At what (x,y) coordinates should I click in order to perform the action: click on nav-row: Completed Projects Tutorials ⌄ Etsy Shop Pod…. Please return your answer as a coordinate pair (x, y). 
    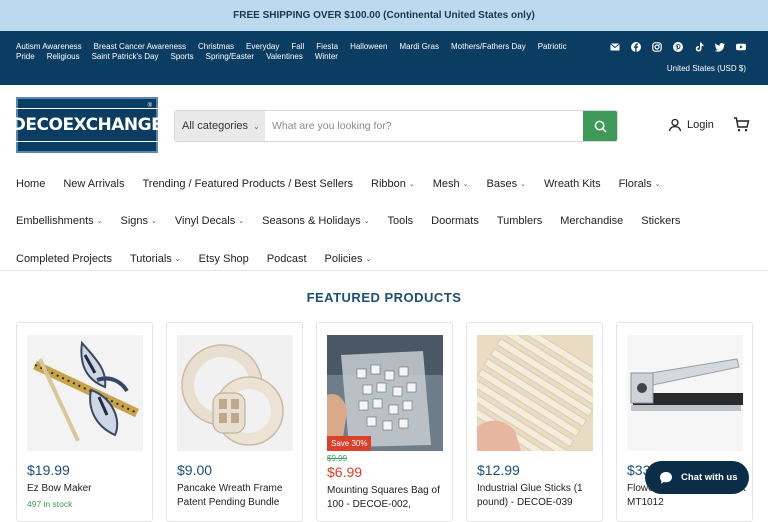
    Looking at the image, I should click on (386, 259).